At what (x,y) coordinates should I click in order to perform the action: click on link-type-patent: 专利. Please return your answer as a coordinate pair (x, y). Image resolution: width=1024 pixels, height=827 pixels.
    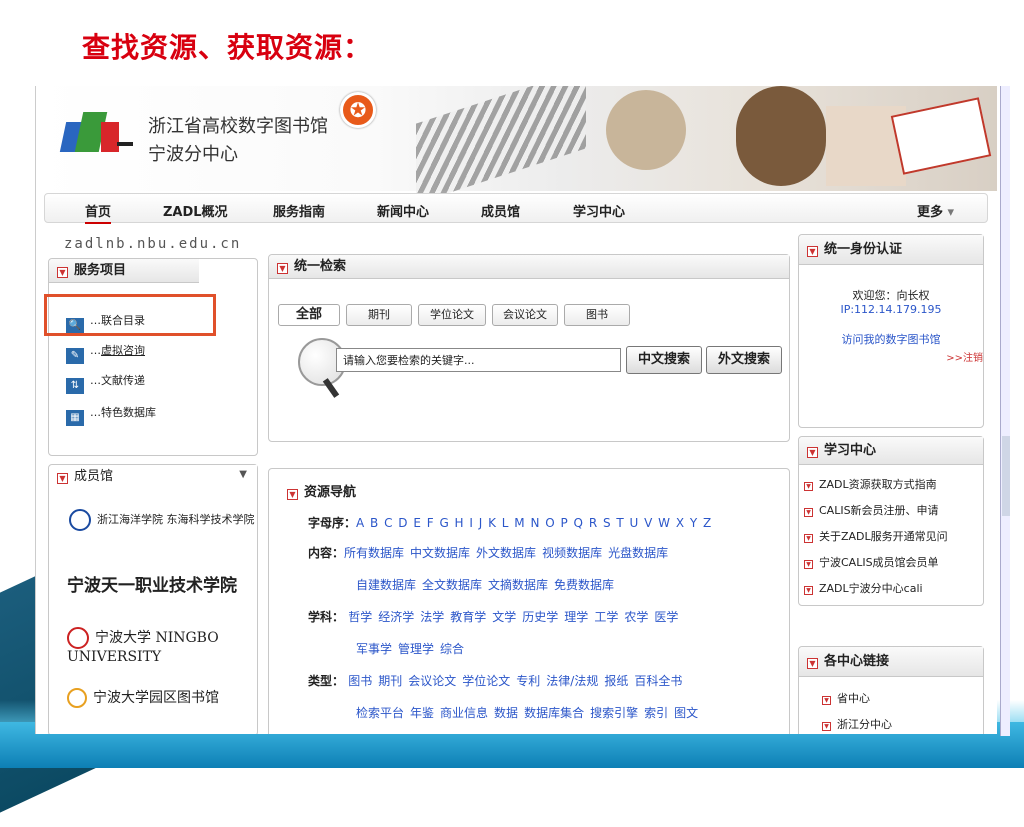
    Looking at the image, I should click on (528, 681).